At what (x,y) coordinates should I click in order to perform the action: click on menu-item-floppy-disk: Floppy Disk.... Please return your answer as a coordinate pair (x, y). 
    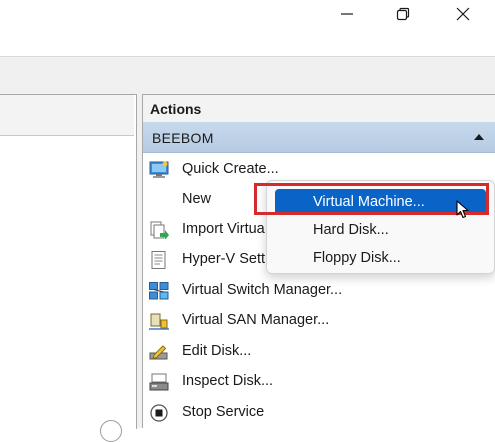
    Looking at the image, I should click on (380, 258).